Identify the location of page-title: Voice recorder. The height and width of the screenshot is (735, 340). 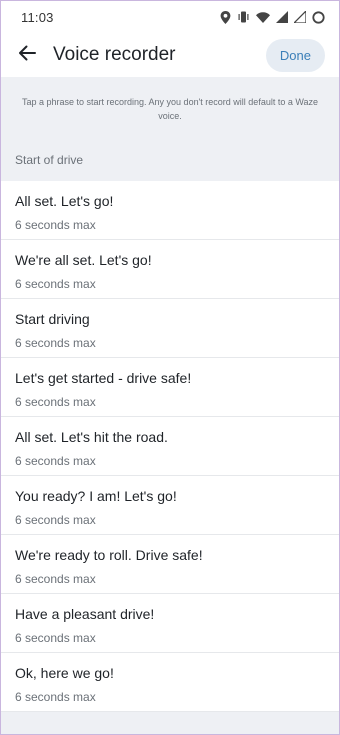
(114, 54).